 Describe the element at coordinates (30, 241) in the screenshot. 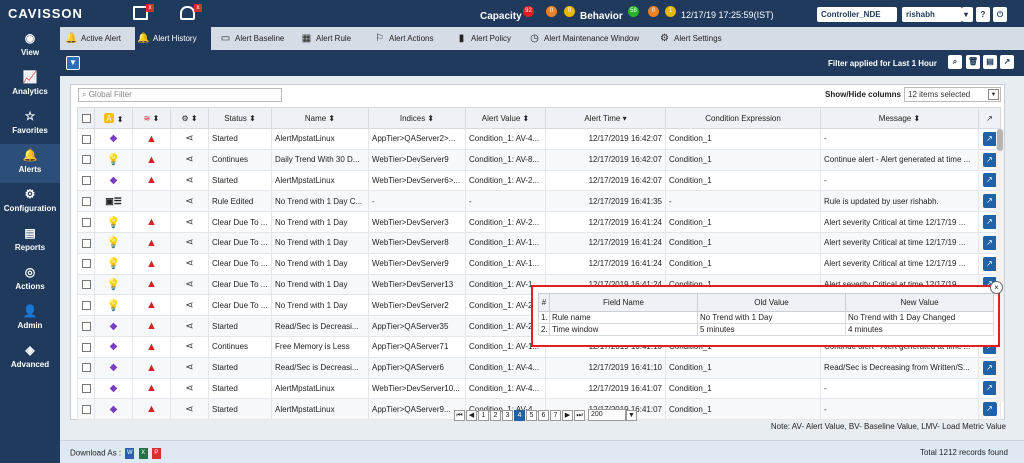

I see `sidebar-item-reports: ▤ Reports` at that location.